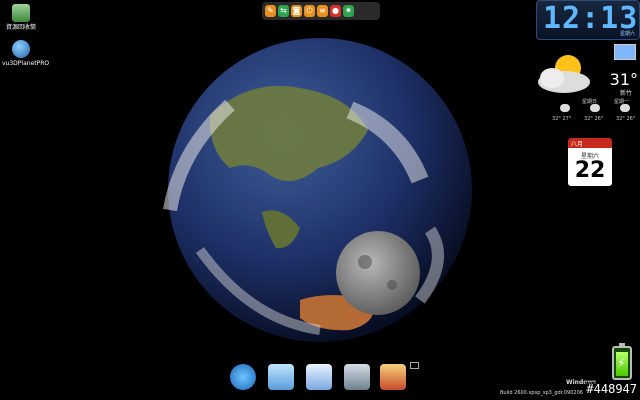 This screenshot has width=640, height=400. Describe the element at coordinates (562, 119) in the screenshot. I see `forecast-temp: 32° 27°` at that location.